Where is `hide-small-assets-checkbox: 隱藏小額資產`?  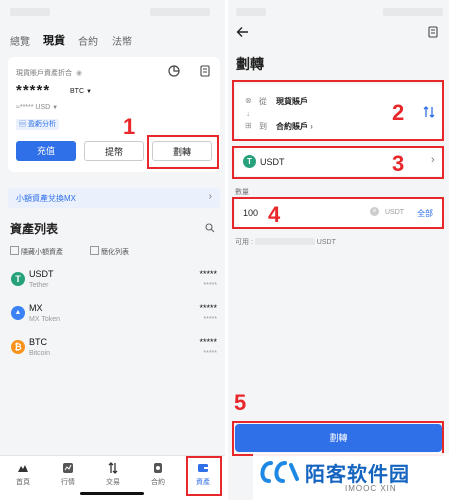 hide-small-assets-checkbox: 隱藏小額資產 is located at coordinates (36, 251).